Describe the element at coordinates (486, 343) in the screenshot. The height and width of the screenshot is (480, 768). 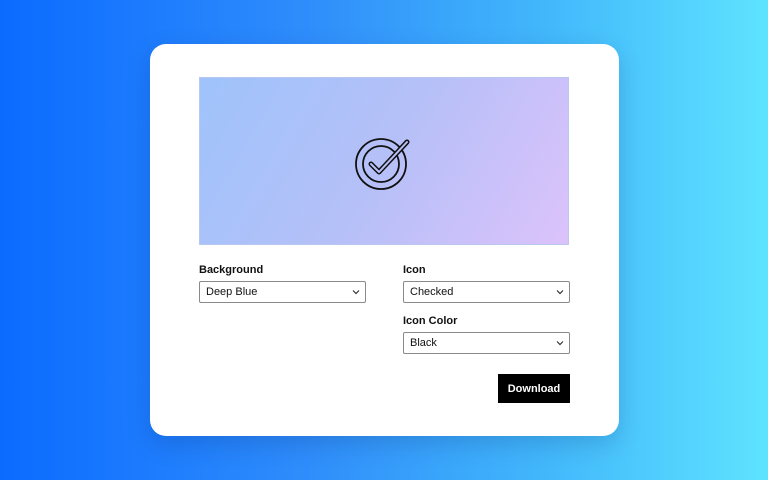
I see `icon-color-select: Black` at that location.